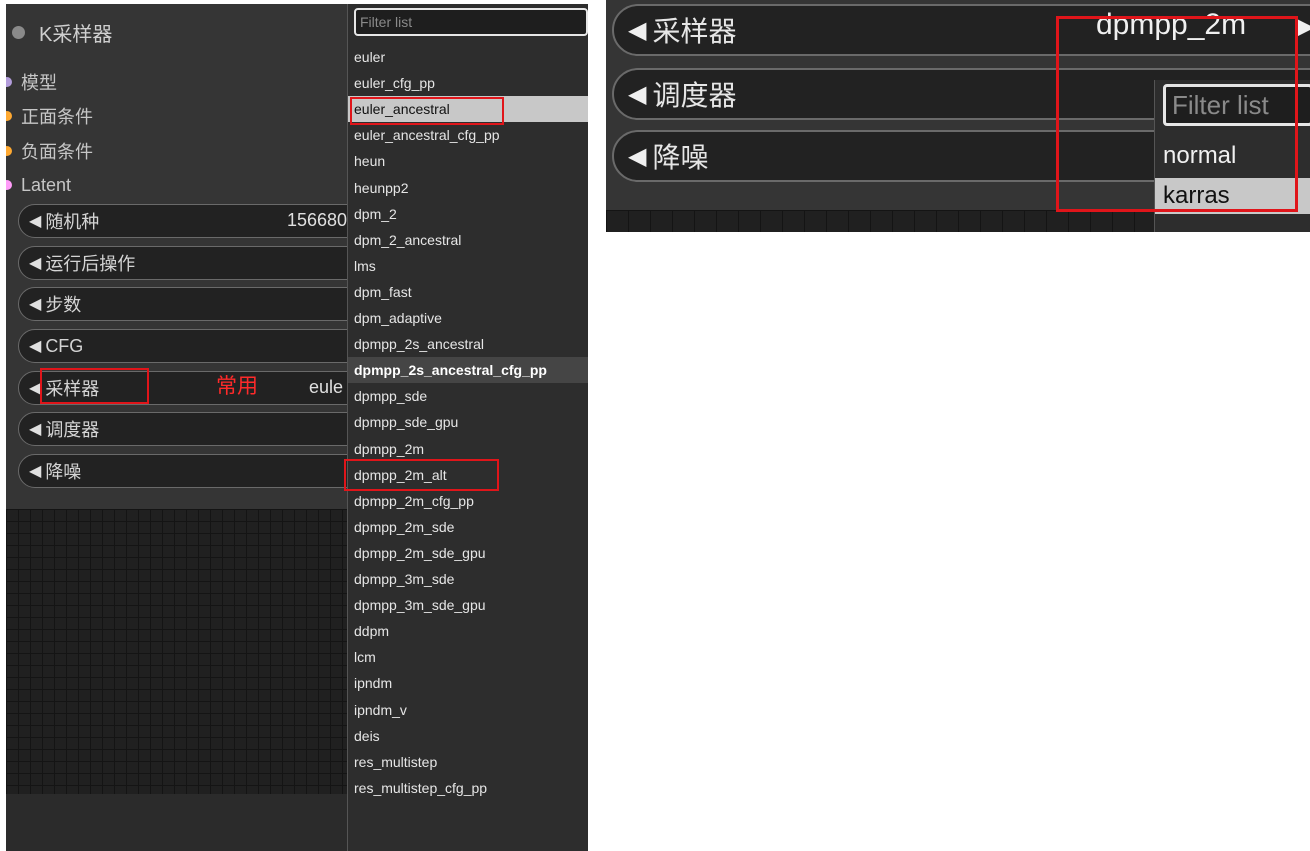 Image resolution: width=1310 pixels, height=851 pixels. I want to click on sampler-option: dpmpp_2s_ancestral_cfg_pp, so click(468, 370).